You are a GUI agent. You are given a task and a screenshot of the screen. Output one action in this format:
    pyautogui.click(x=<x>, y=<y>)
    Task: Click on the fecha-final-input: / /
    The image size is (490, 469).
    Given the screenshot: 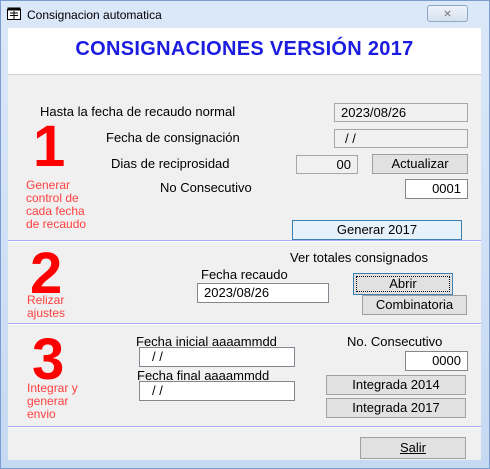 What is the action you would take?
    pyautogui.click(x=217, y=391)
    